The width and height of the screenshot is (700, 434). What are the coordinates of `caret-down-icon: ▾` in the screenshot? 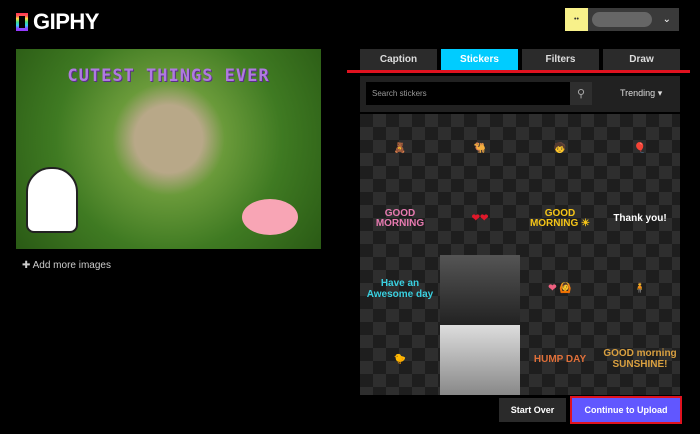 It's located at (660, 93).